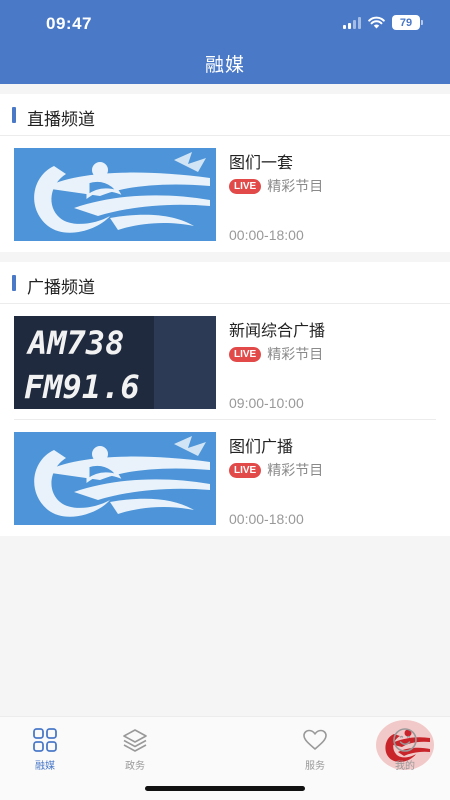 The width and height of the screenshot is (450, 800). What do you see at coordinates (225, 788) in the screenshot?
I see `home-indicator` at bounding box center [225, 788].